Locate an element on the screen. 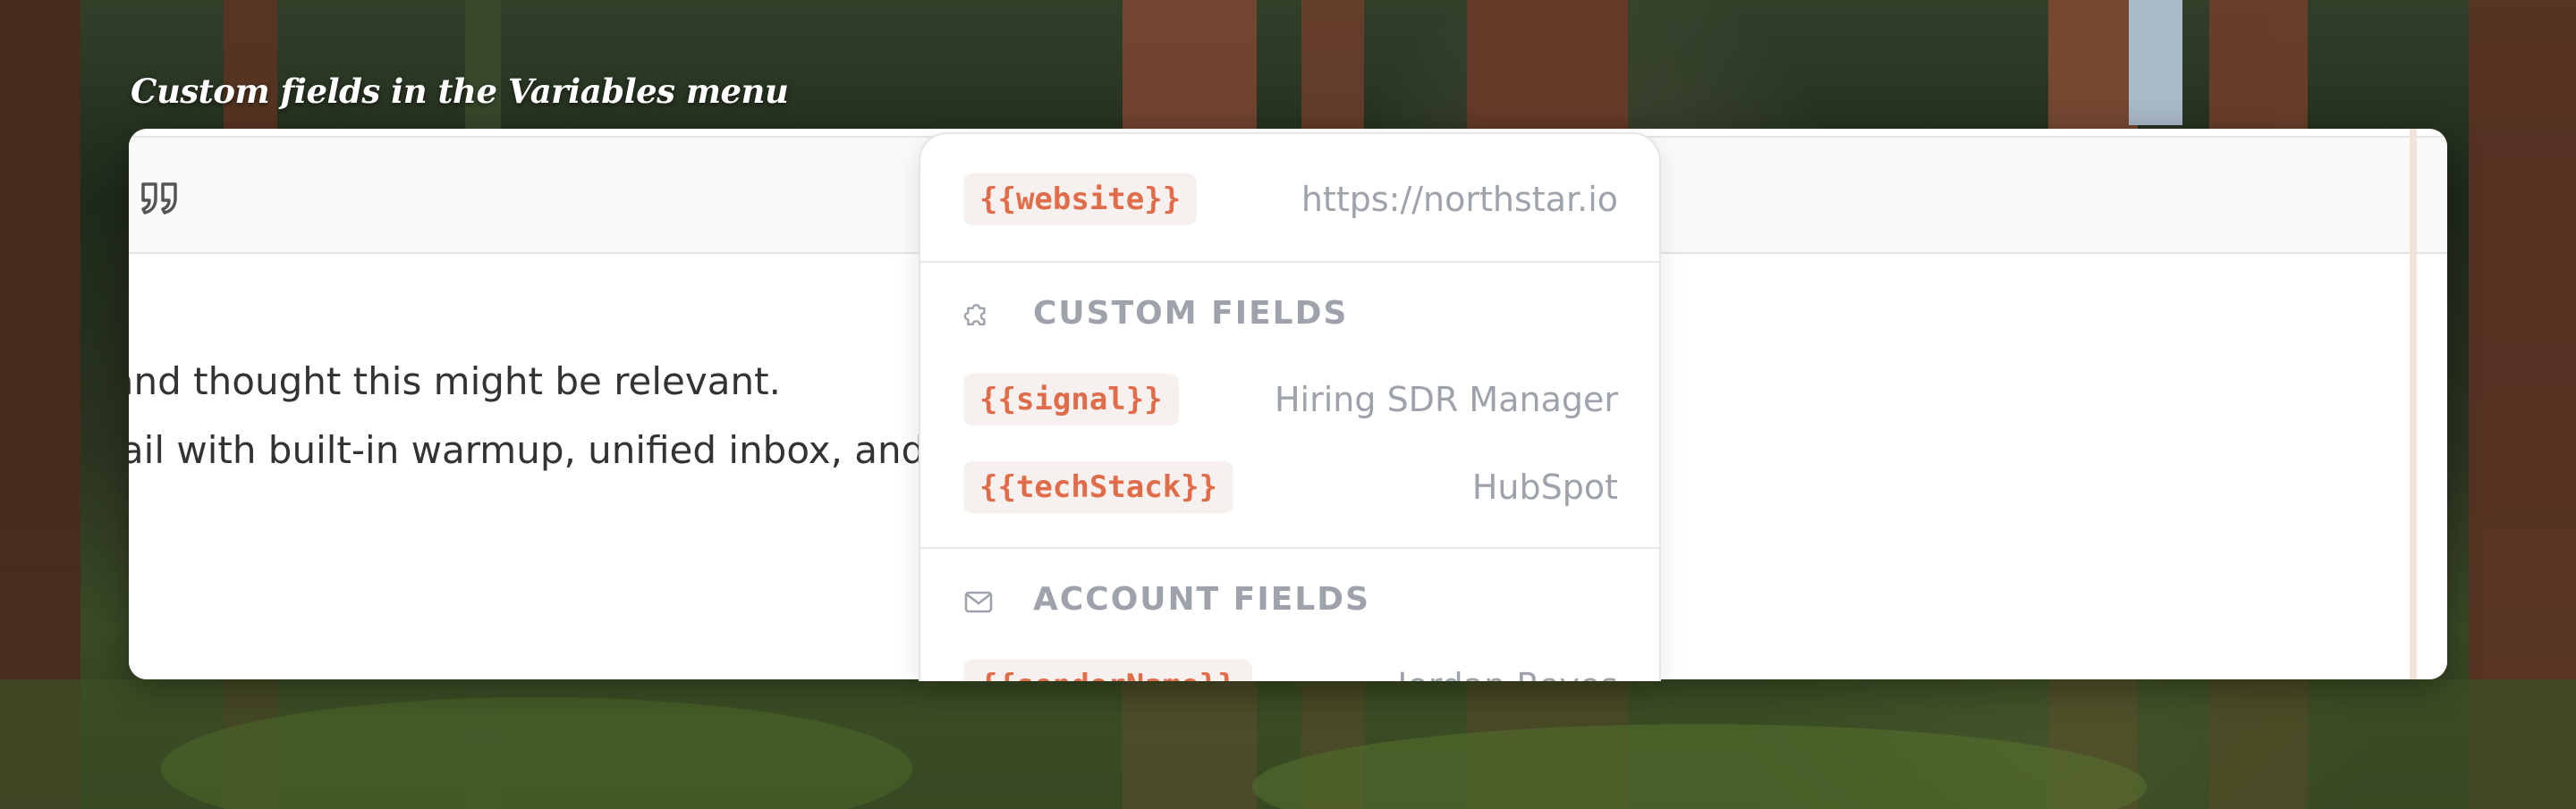  variable-token: {{website}} is located at coordinates (1080, 199).